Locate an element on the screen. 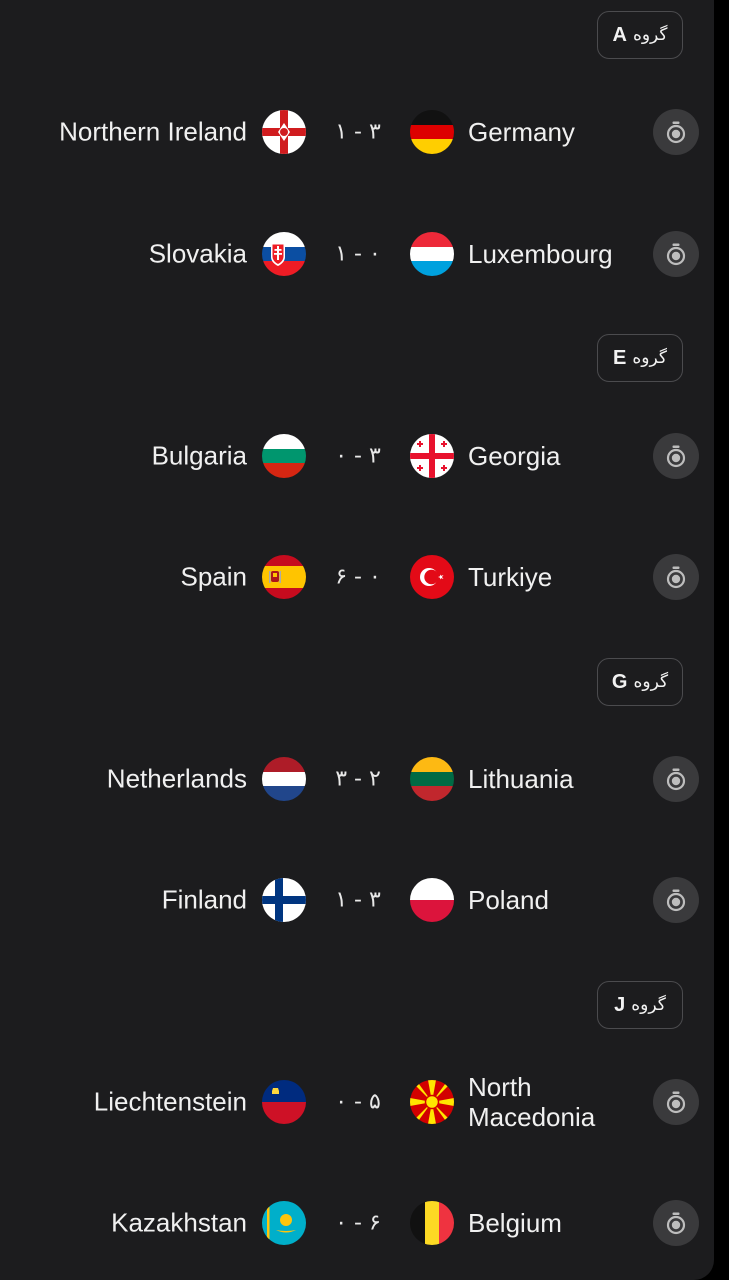  northern-ireland-flag is located at coordinates (284, 132).